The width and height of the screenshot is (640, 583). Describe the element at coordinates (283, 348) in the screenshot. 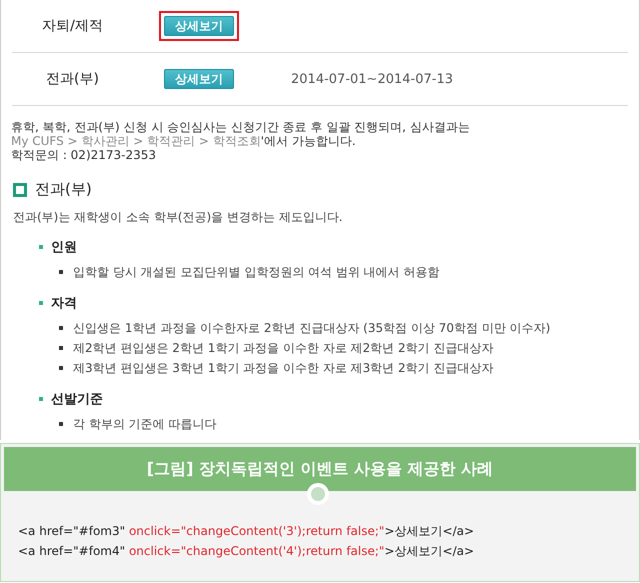

I see `list-item: 제2학년 편입생은 2학년 1학기 과정을 이수한 자로 제2학년 2학기 진급대상자` at that location.